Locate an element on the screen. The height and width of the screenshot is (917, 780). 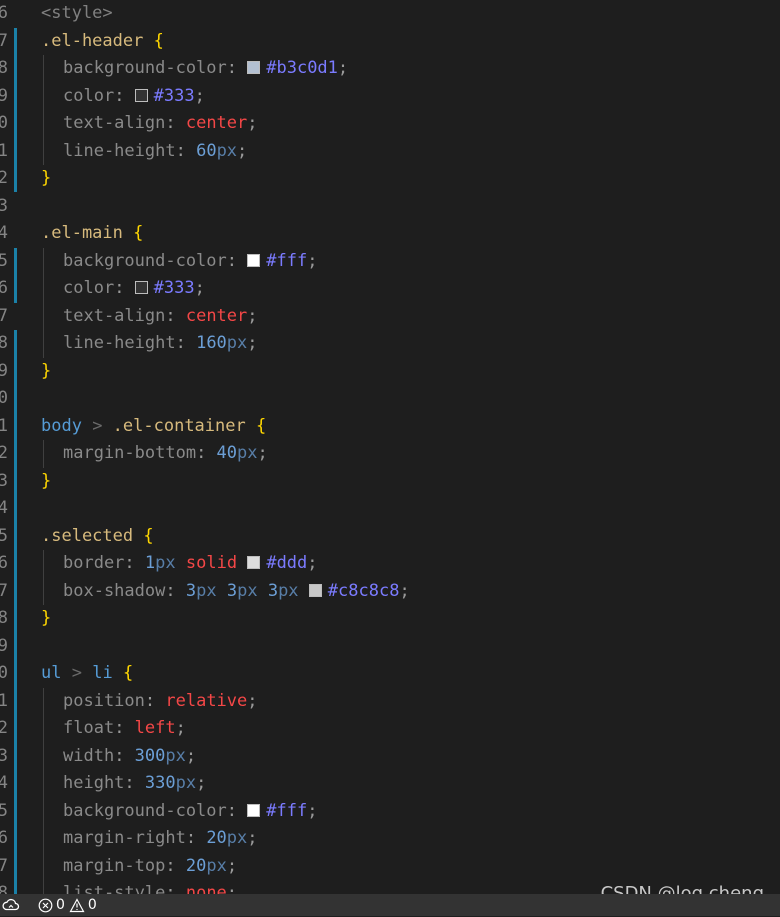
code-token: 3 is located at coordinates (232, 590).